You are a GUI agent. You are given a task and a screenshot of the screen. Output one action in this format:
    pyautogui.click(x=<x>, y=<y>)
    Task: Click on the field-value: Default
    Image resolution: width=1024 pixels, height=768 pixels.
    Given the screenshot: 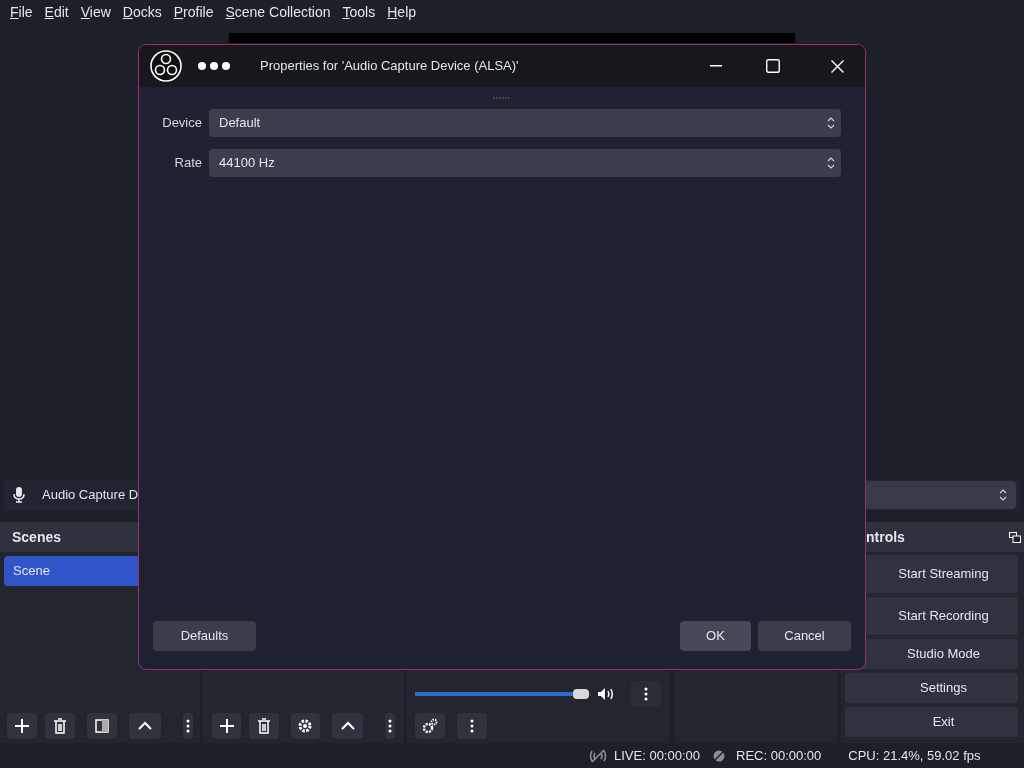 What is the action you would take?
    pyautogui.click(x=240, y=123)
    